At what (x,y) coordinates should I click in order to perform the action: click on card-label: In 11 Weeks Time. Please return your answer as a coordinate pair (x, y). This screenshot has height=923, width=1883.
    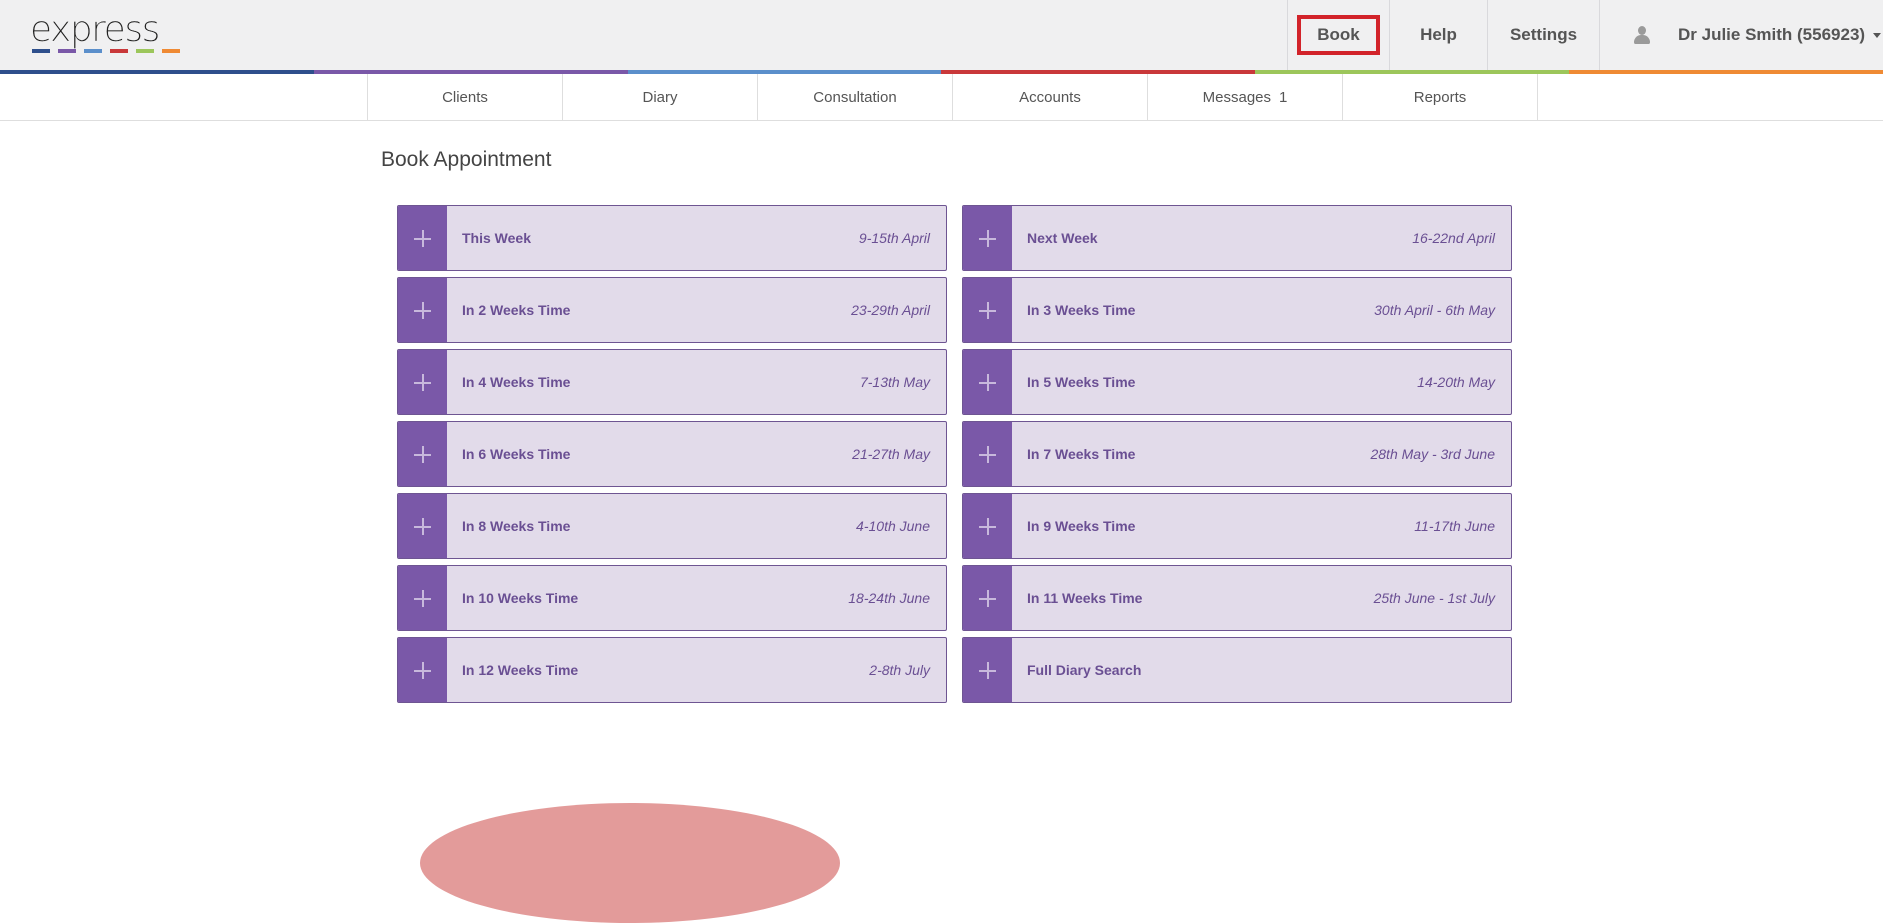
    Looking at the image, I should click on (1085, 598).